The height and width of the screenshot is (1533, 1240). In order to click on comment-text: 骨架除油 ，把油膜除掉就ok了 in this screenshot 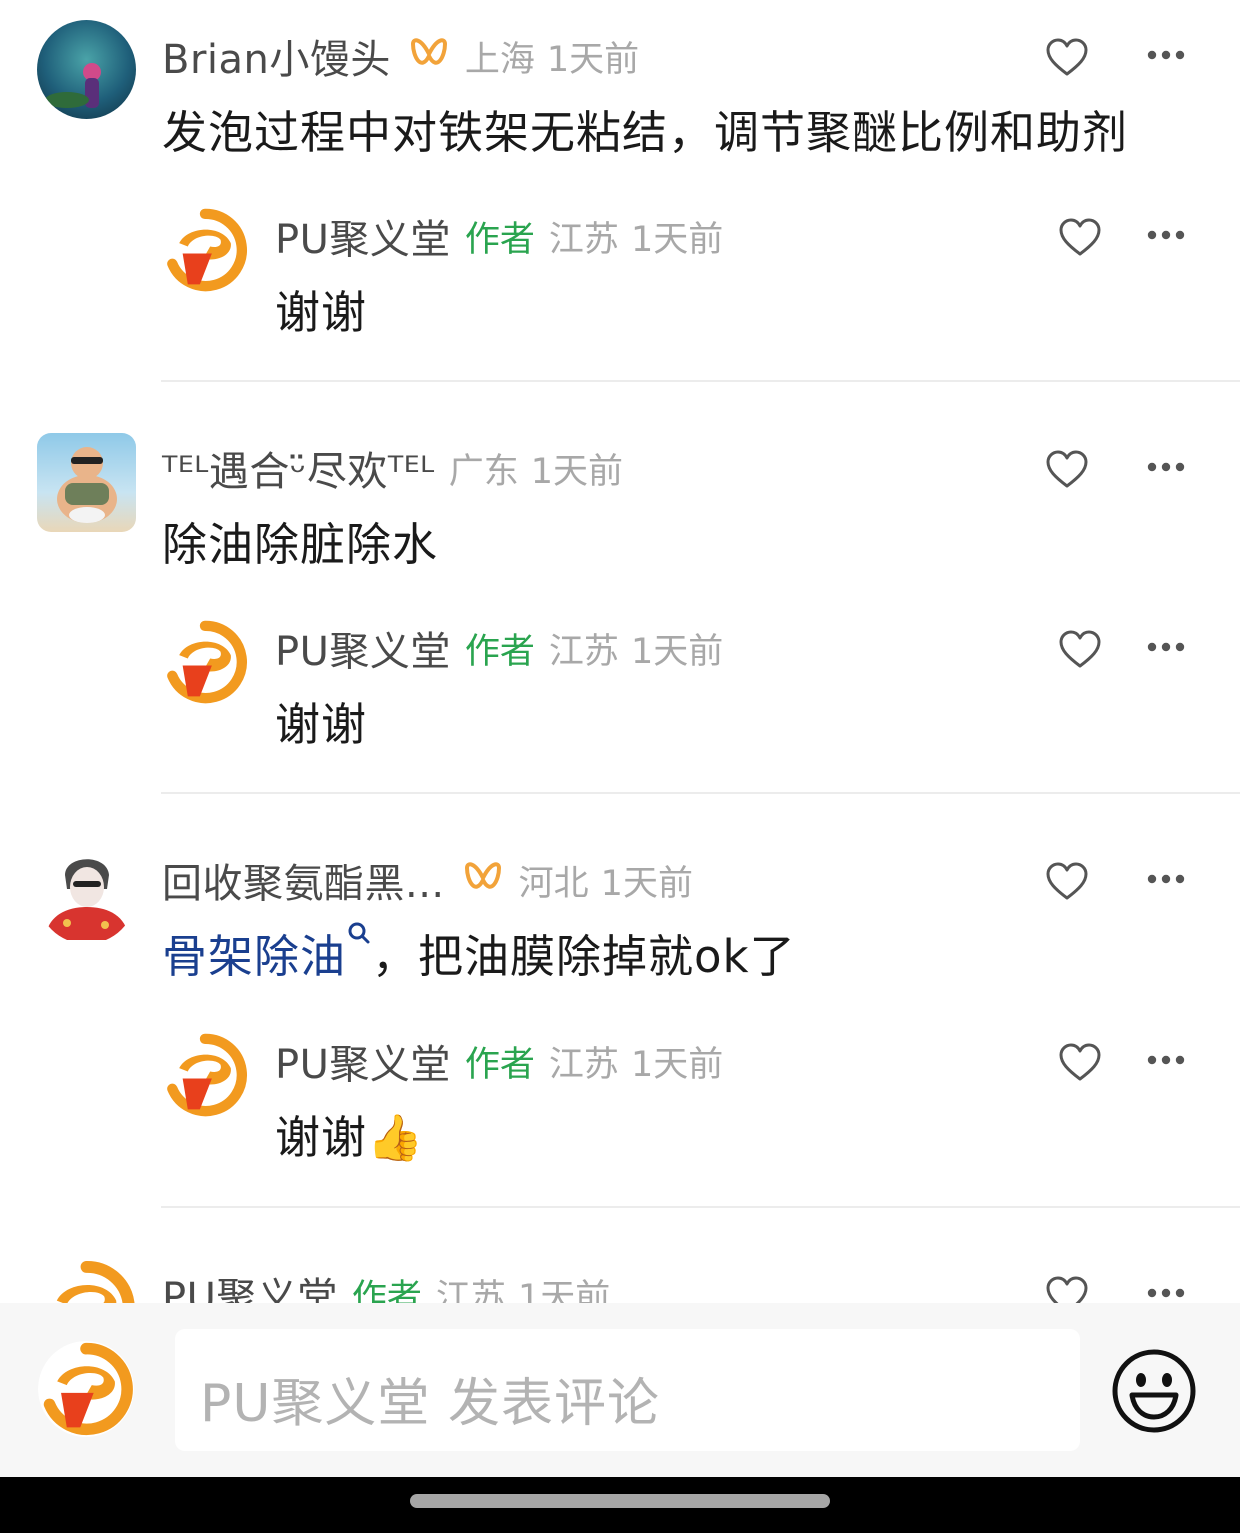, I will do `click(479, 952)`.